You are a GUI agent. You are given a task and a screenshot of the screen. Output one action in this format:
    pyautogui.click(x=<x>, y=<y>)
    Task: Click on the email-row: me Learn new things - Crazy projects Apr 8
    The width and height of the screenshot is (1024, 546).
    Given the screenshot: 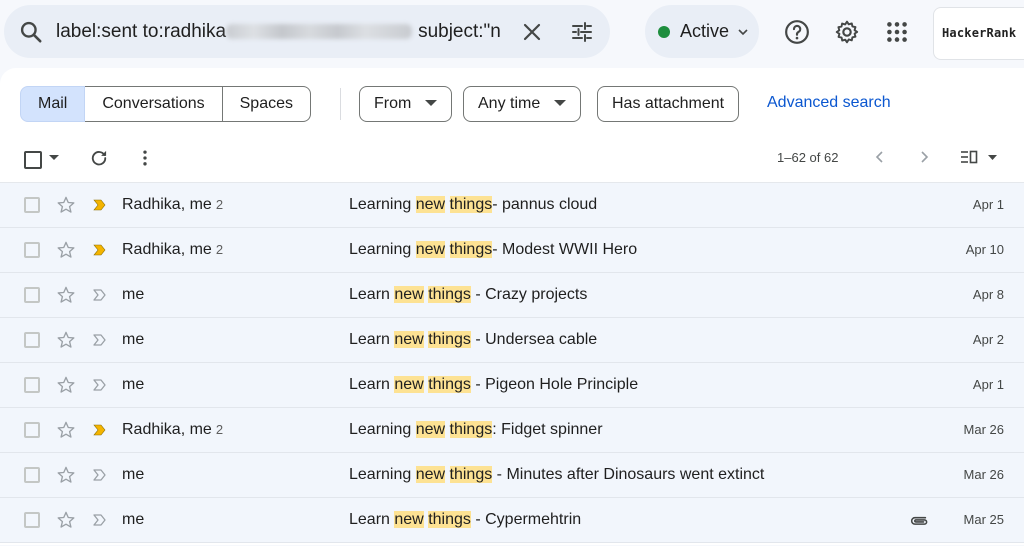 What is the action you would take?
    pyautogui.click(x=512, y=295)
    